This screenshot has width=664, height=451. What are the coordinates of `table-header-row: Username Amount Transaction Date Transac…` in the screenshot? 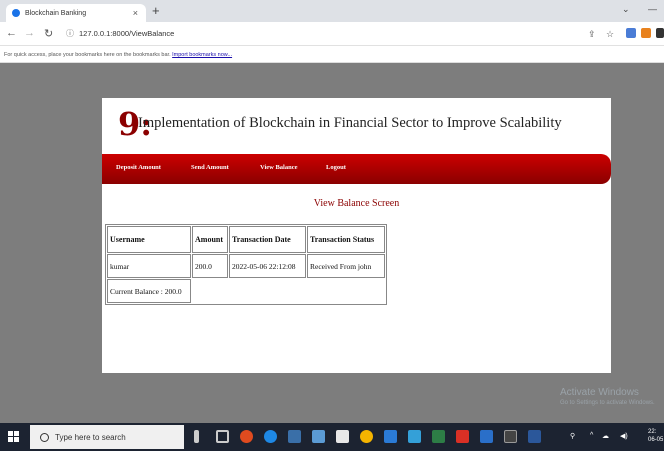 It's located at (246, 239).